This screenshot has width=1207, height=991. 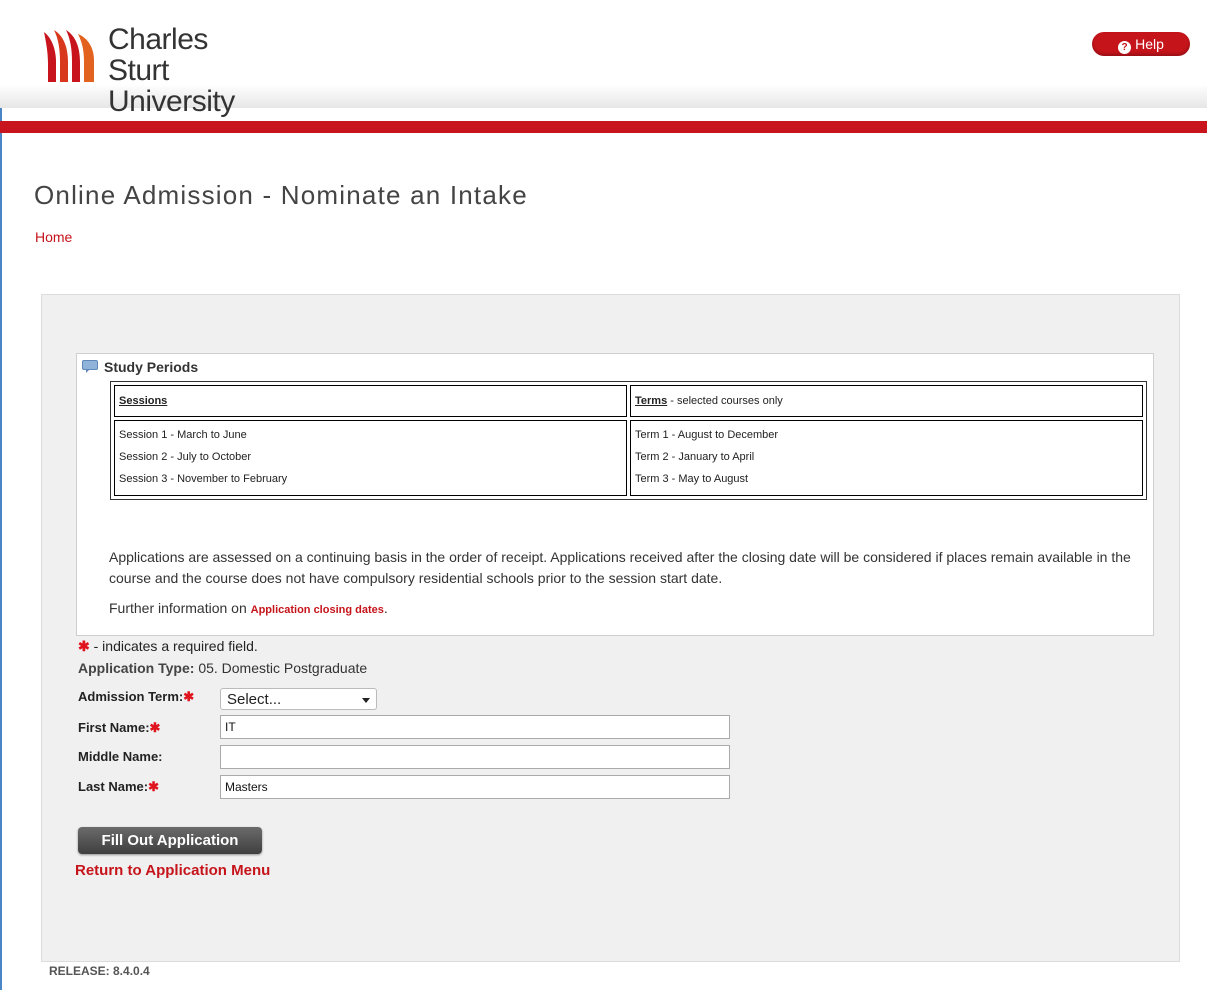 What do you see at coordinates (183, 435) in the screenshot?
I see `session-item: Session 1 - March to June` at bounding box center [183, 435].